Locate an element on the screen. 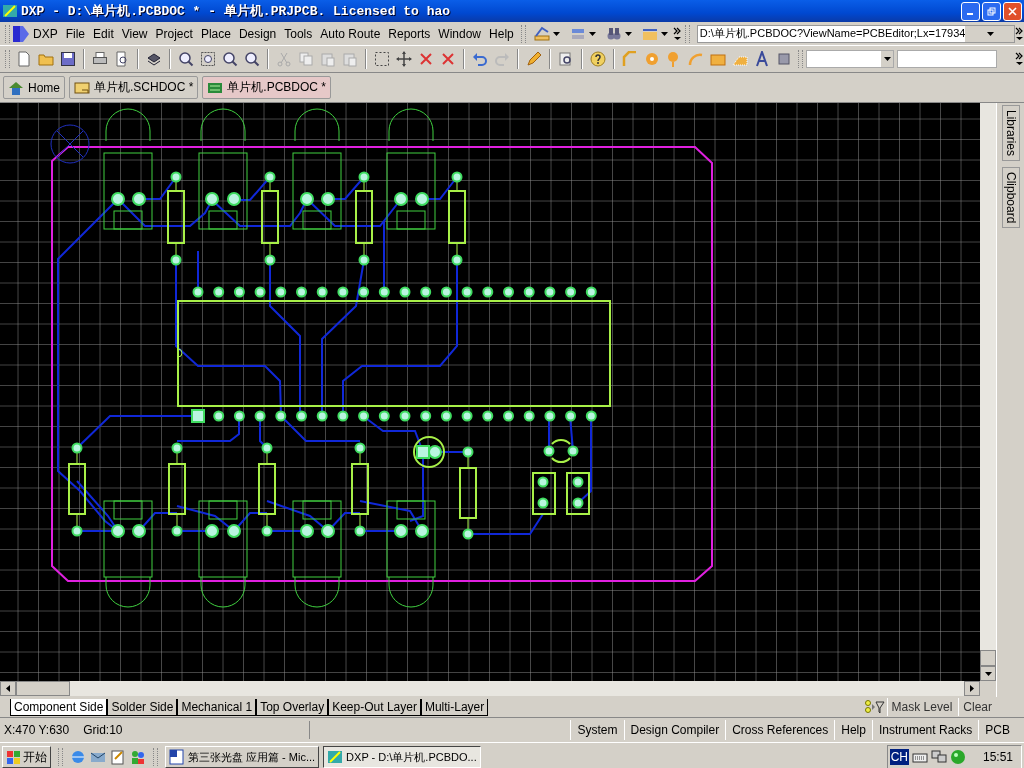  redo-icon is located at coordinates (502, 59).